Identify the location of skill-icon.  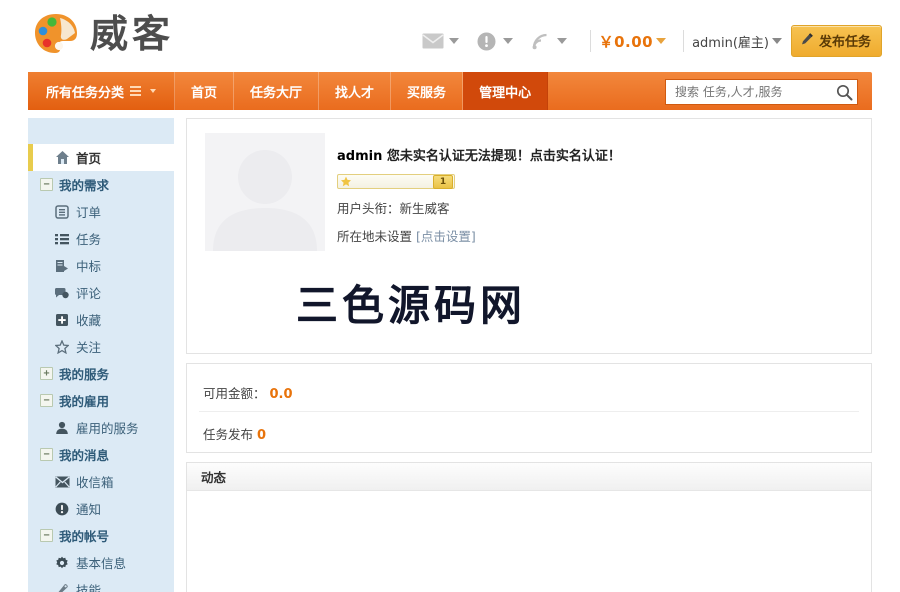
(62, 587).